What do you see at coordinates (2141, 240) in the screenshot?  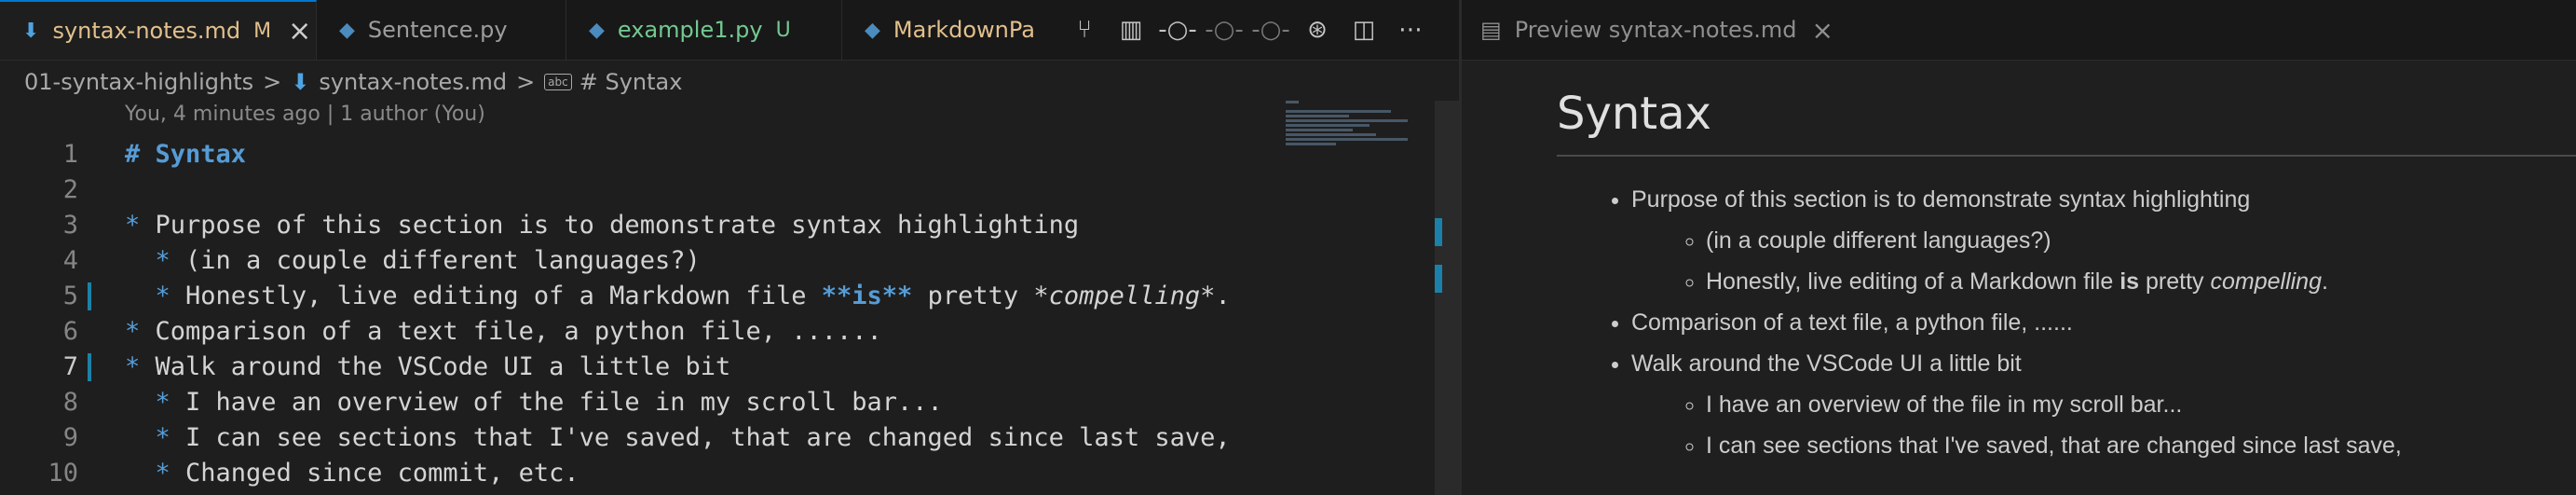 I see `list-item: (in a couple different languages?)` at bounding box center [2141, 240].